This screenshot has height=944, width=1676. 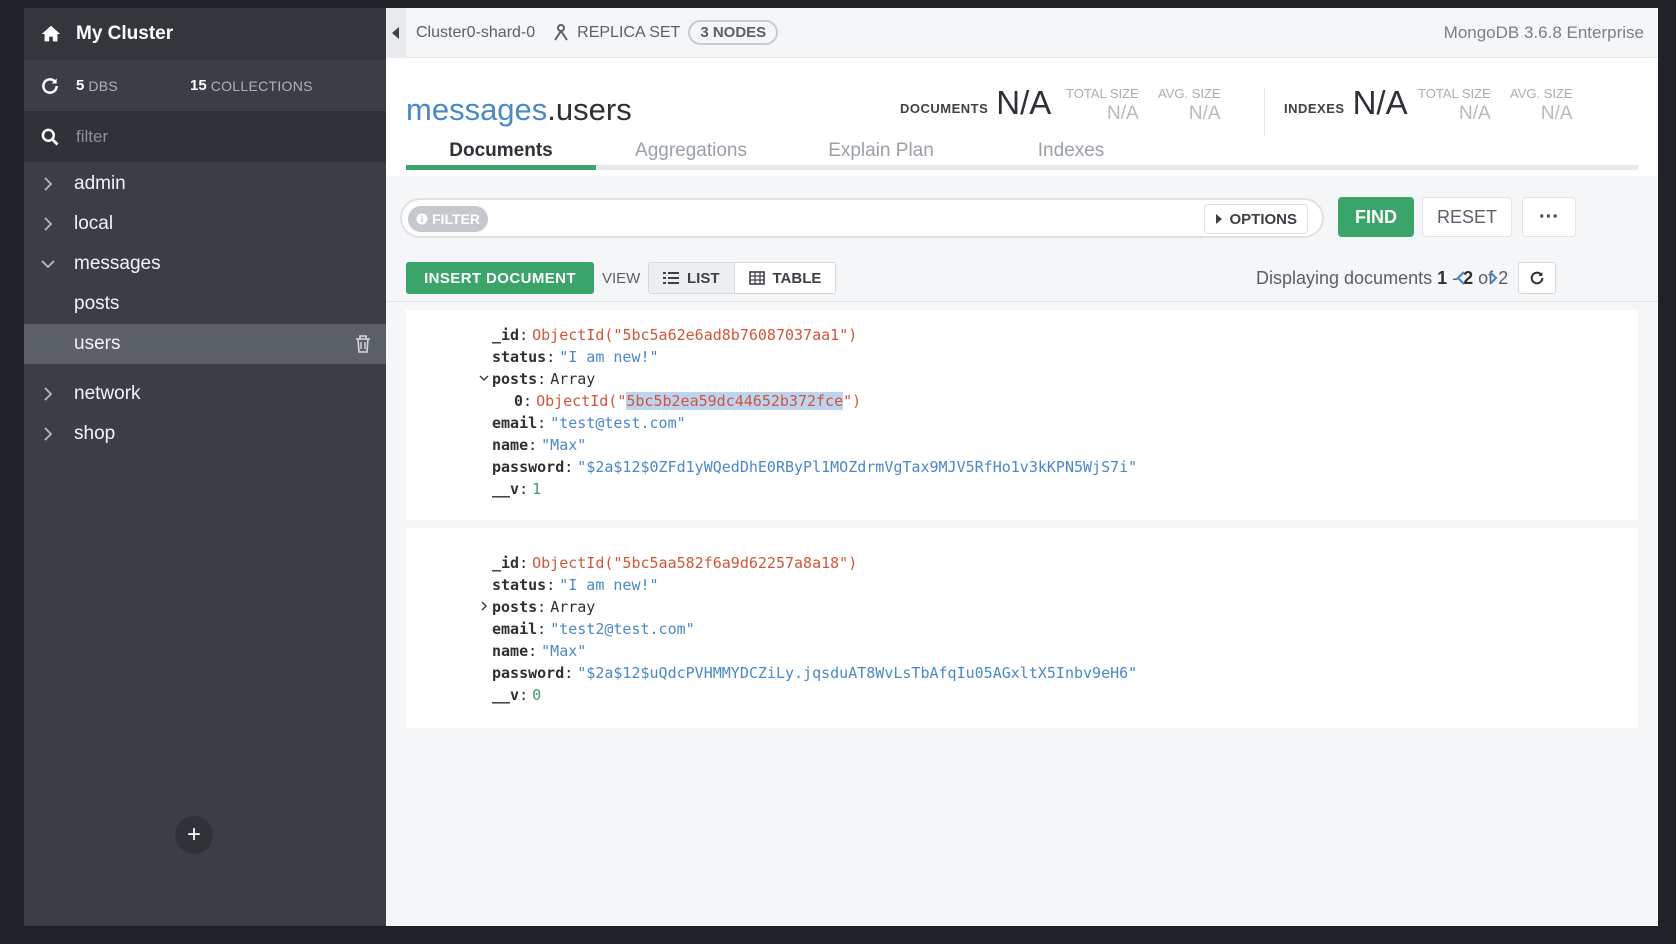 I want to click on doc-total-size-label: TOTAL SIZE, so click(x=1102, y=93).